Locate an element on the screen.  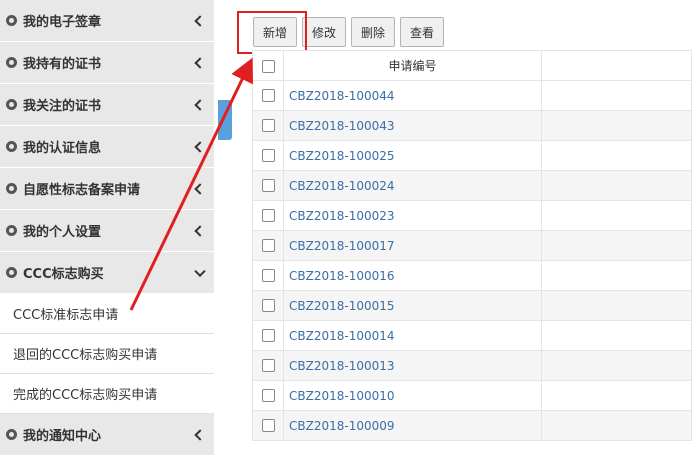
menu-item-label: 我的认证信息 is located at coordinates (62, 148).